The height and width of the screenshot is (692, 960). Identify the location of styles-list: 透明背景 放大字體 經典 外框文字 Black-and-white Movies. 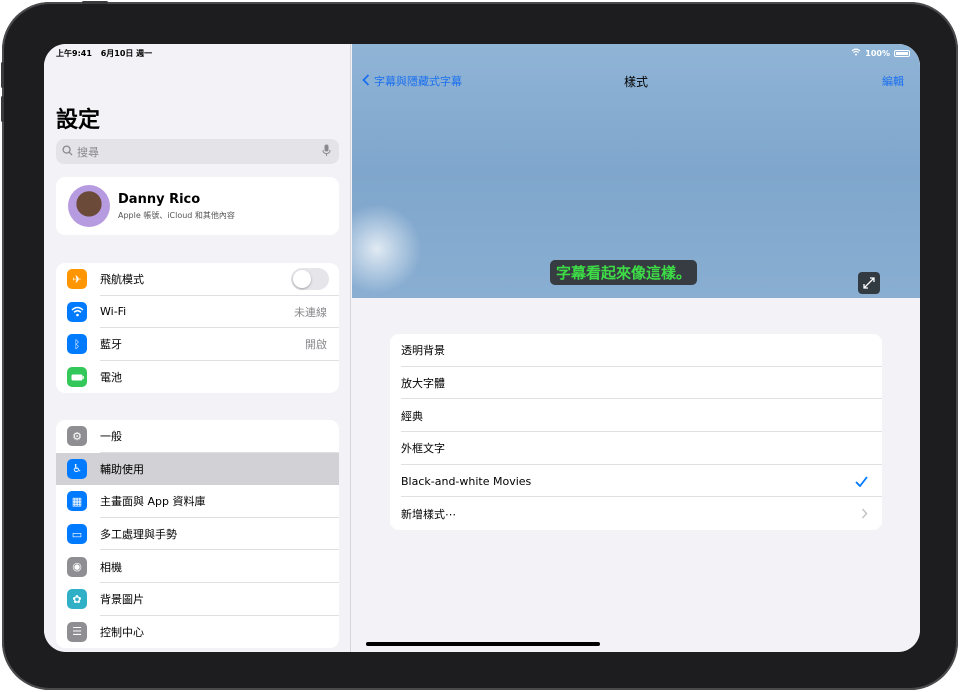
(636, 432).